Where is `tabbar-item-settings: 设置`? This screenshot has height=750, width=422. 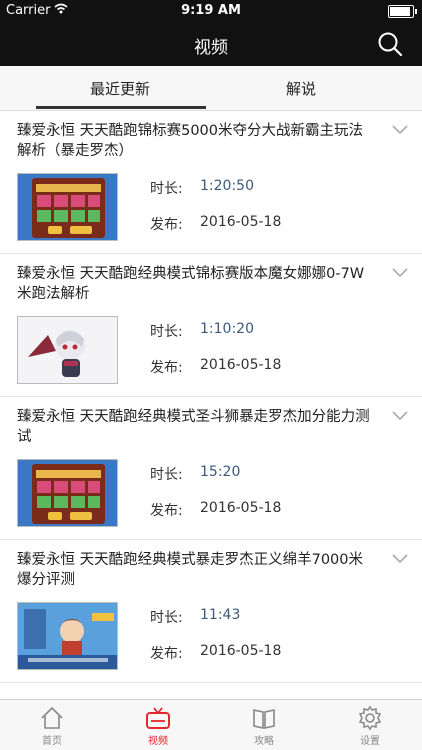 tabbar-item-settings: 设置 is located at coordinates (370, 724).